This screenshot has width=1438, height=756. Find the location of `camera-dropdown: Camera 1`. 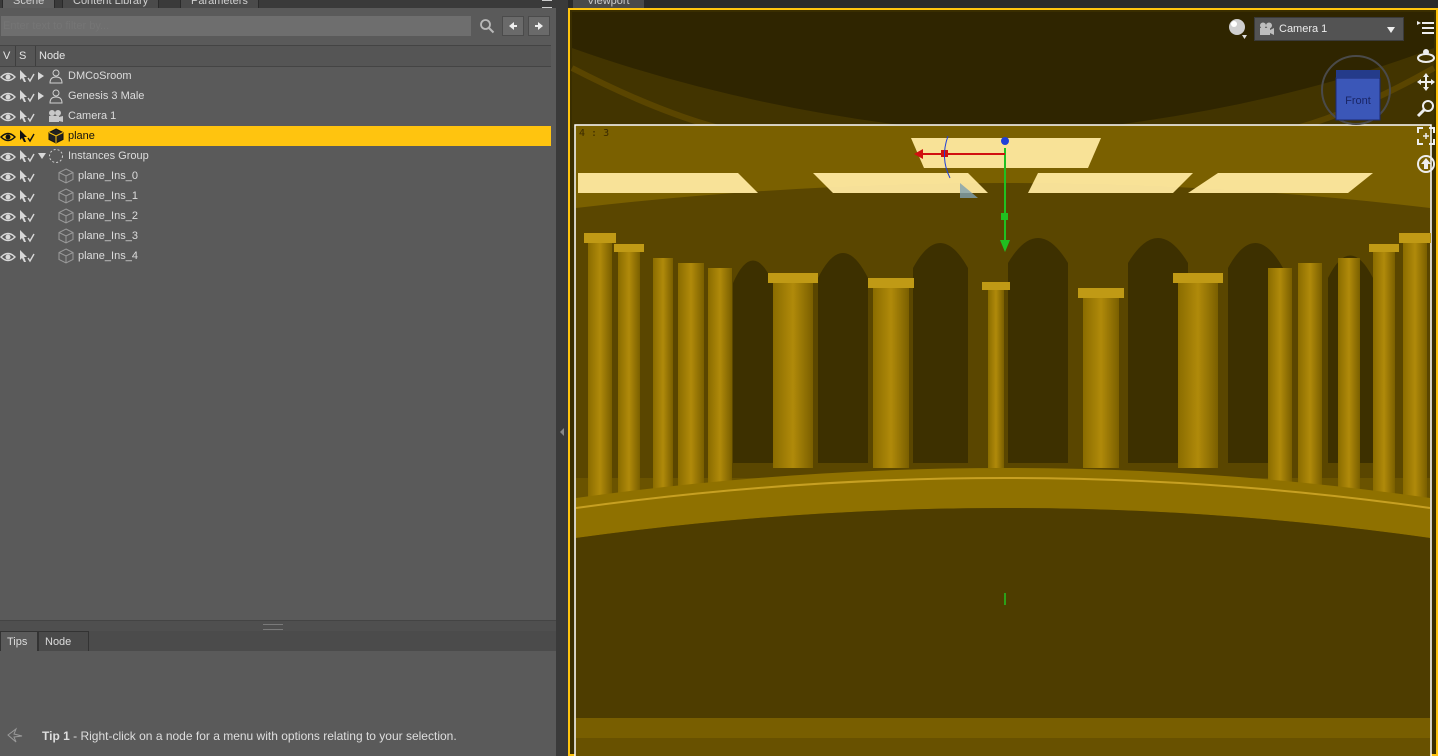

camera-dropdown: Camera 1 is located at coordinates (1329, 29).